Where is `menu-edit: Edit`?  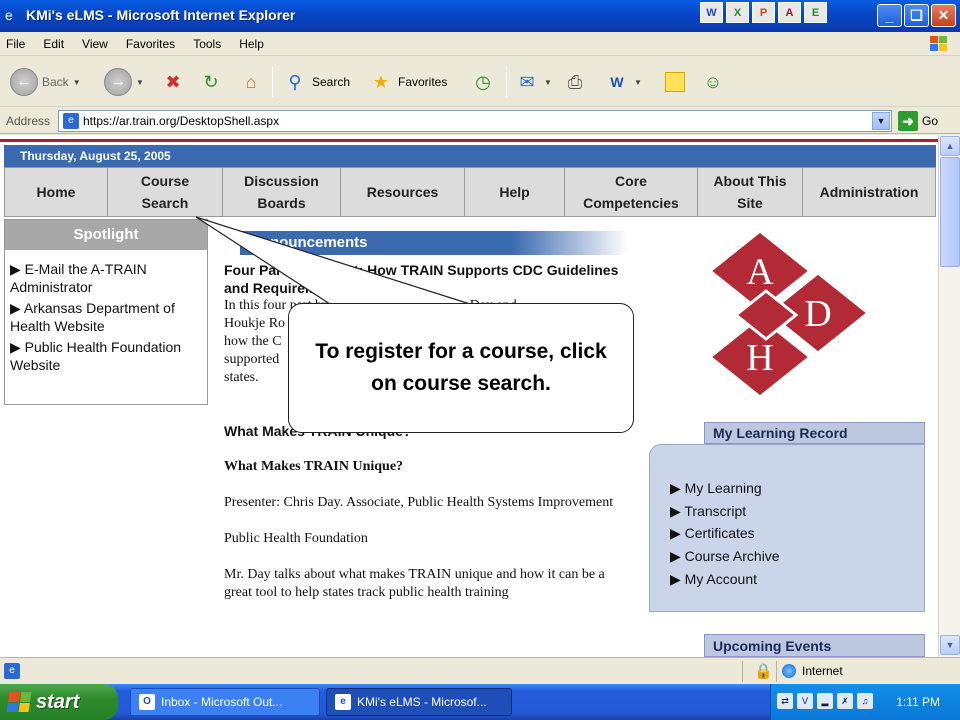 menu-edit: Edit is located at coordinates (53, 44).